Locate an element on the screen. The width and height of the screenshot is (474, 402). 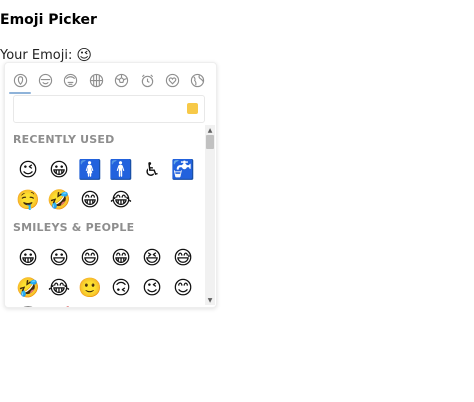
globe-icon is located at coordinates (96, 80).